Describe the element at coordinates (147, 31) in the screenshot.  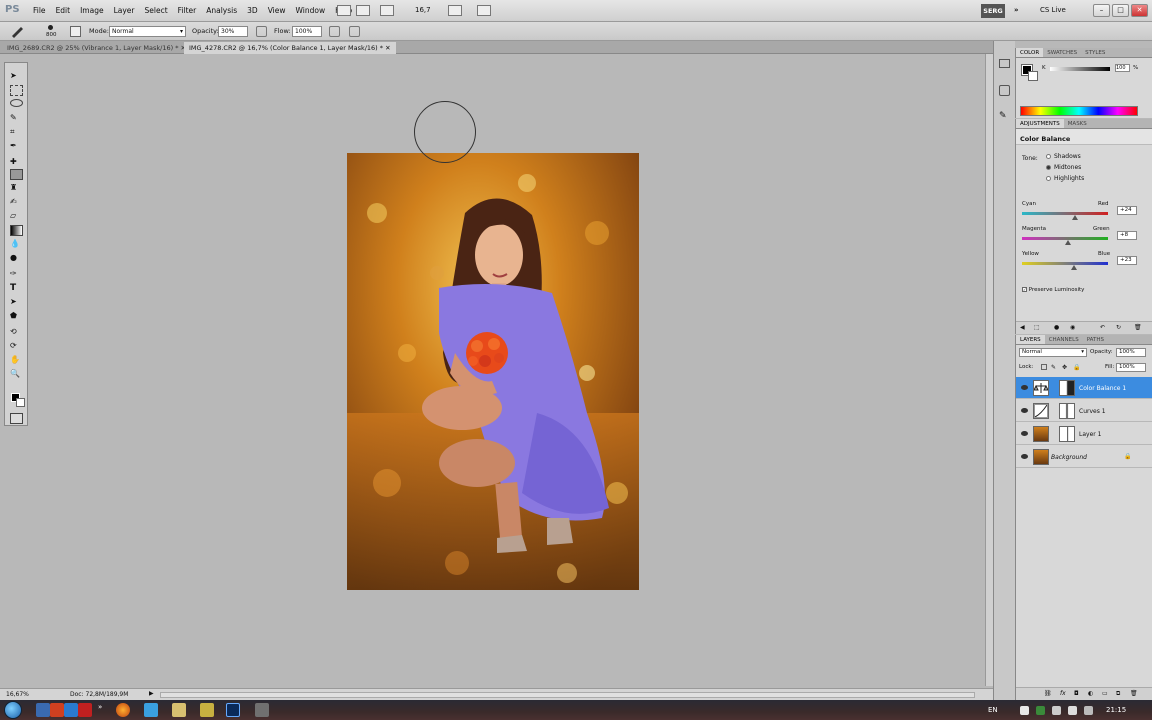
I see `mode-select: Normal ▾` at that location.